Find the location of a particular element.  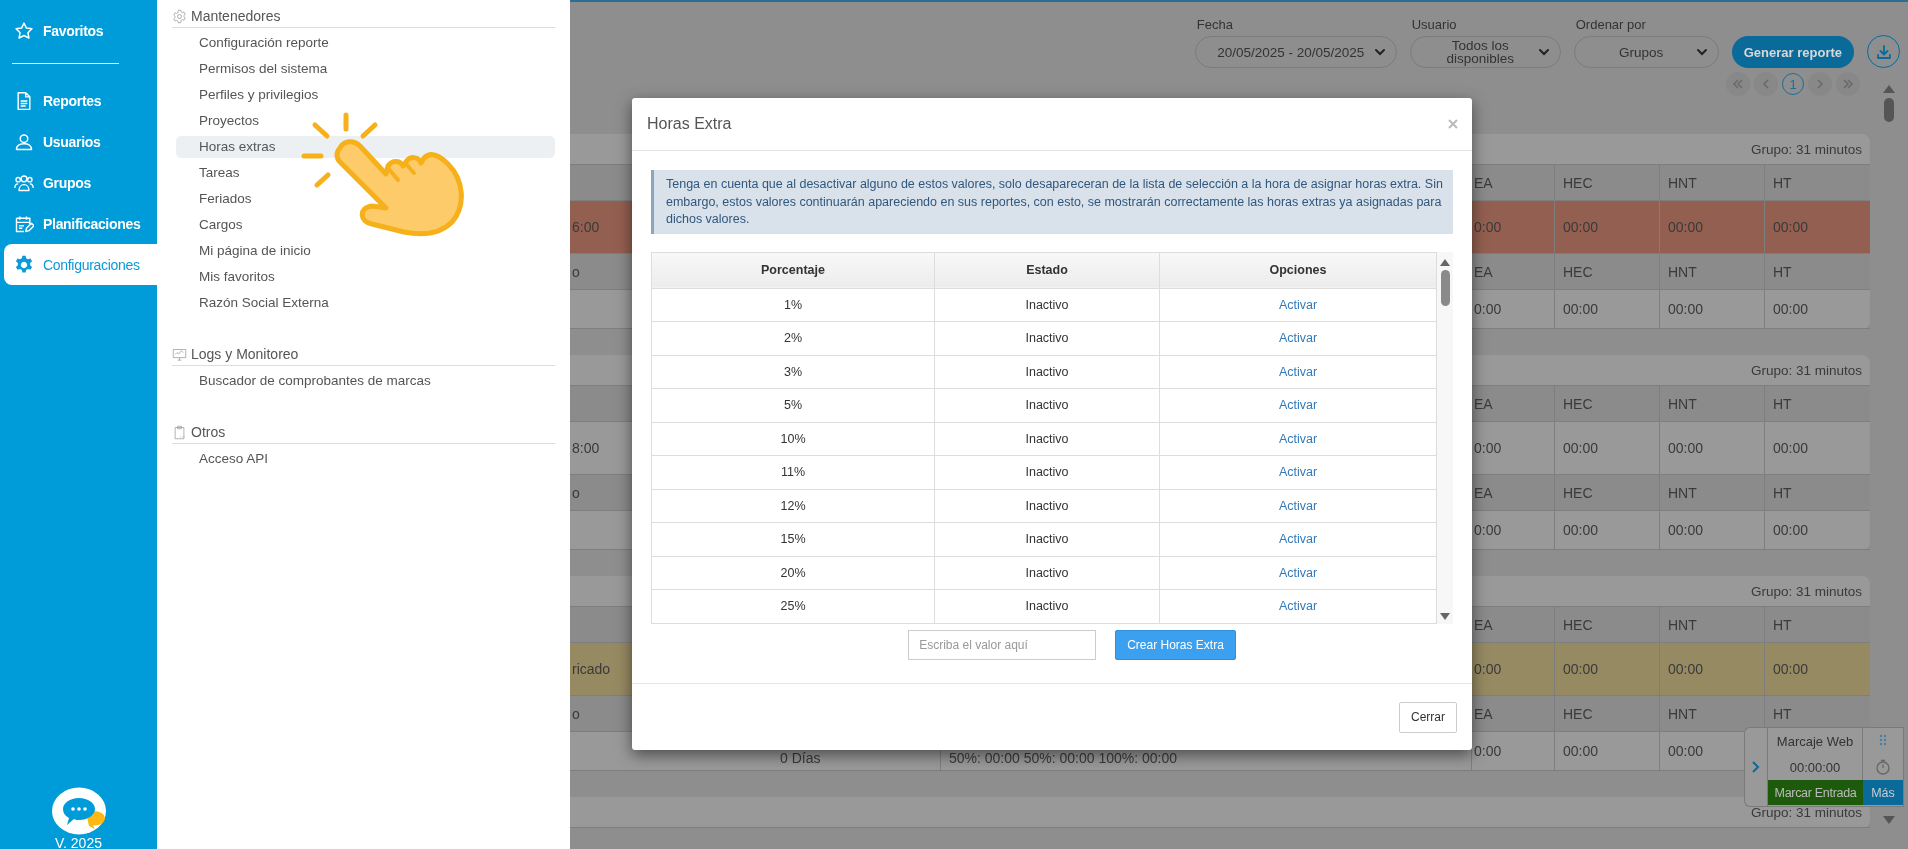

clock-in-button: Marcar Entrada is located at coordinates (1815, 792).